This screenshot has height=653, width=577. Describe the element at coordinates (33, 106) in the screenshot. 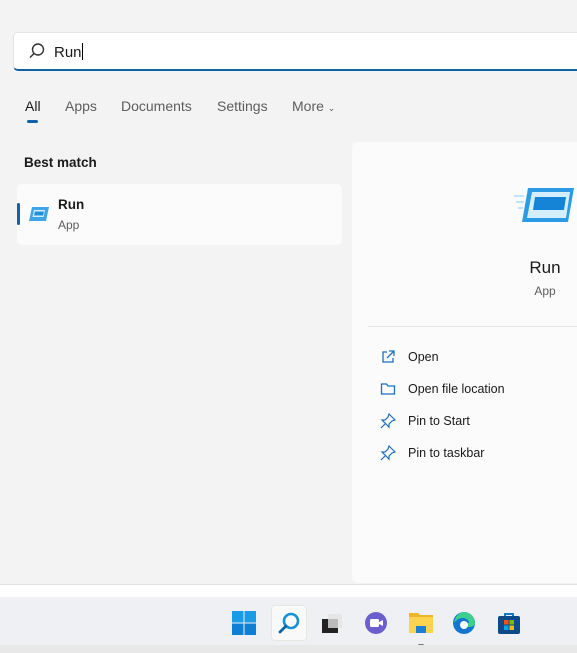

I see `tab-all: All` at that location.